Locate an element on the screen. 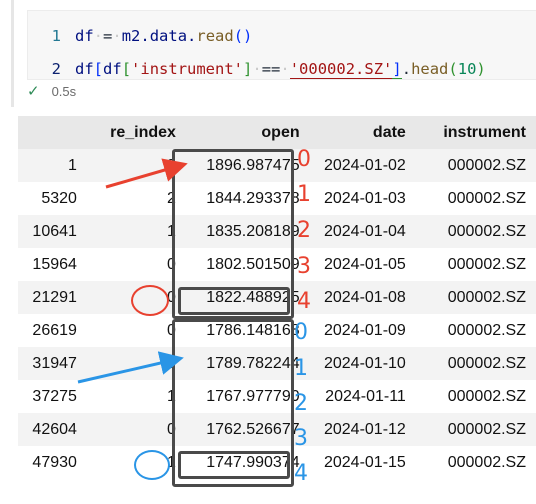 This screenshot has width=536, height=504. table-cell: 2024-01-12 is located at coordinates (362, 429).